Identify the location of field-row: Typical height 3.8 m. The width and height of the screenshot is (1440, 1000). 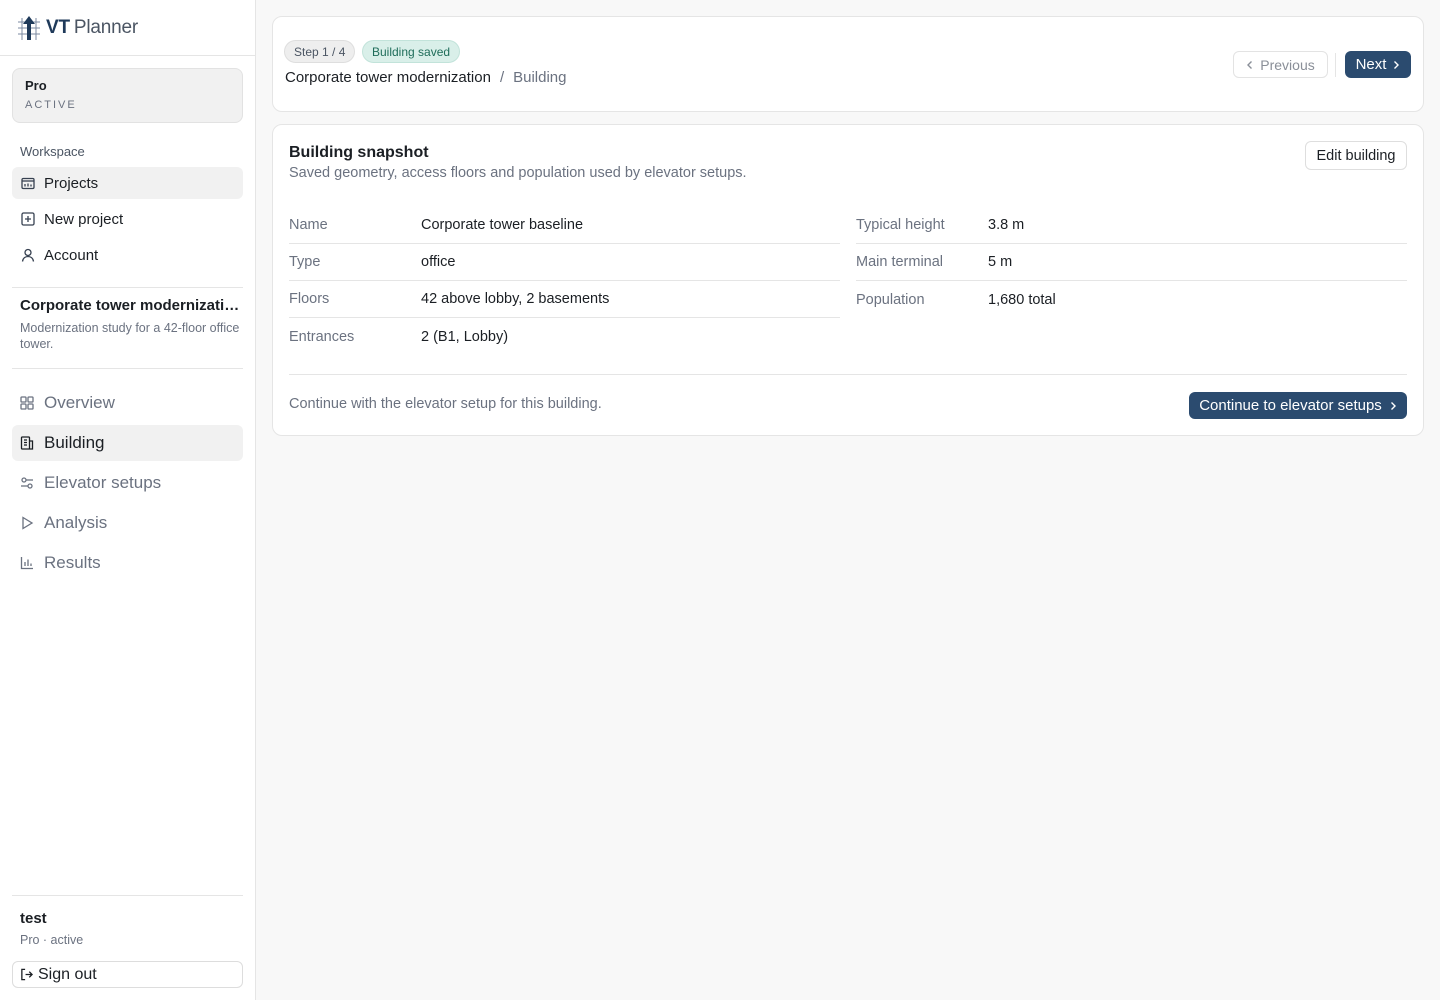
(1131, 225).